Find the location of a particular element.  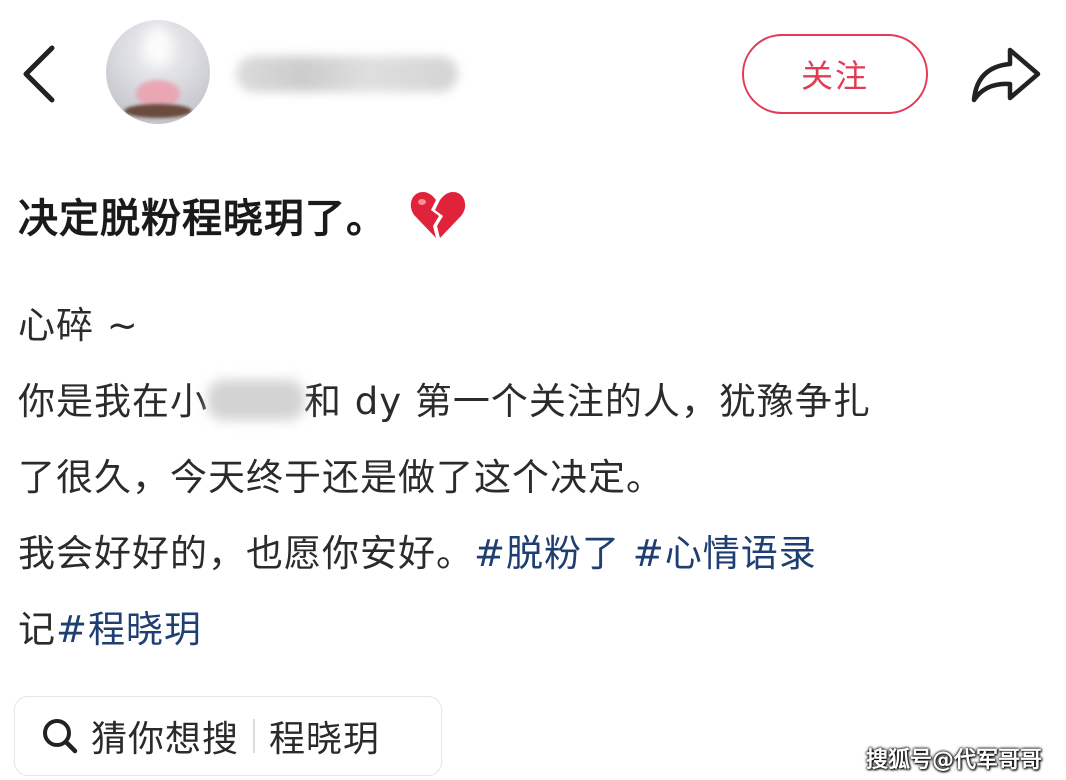

hashtag-chengxiaoyue: #程晓玥 is located at coordinates (129, 629).